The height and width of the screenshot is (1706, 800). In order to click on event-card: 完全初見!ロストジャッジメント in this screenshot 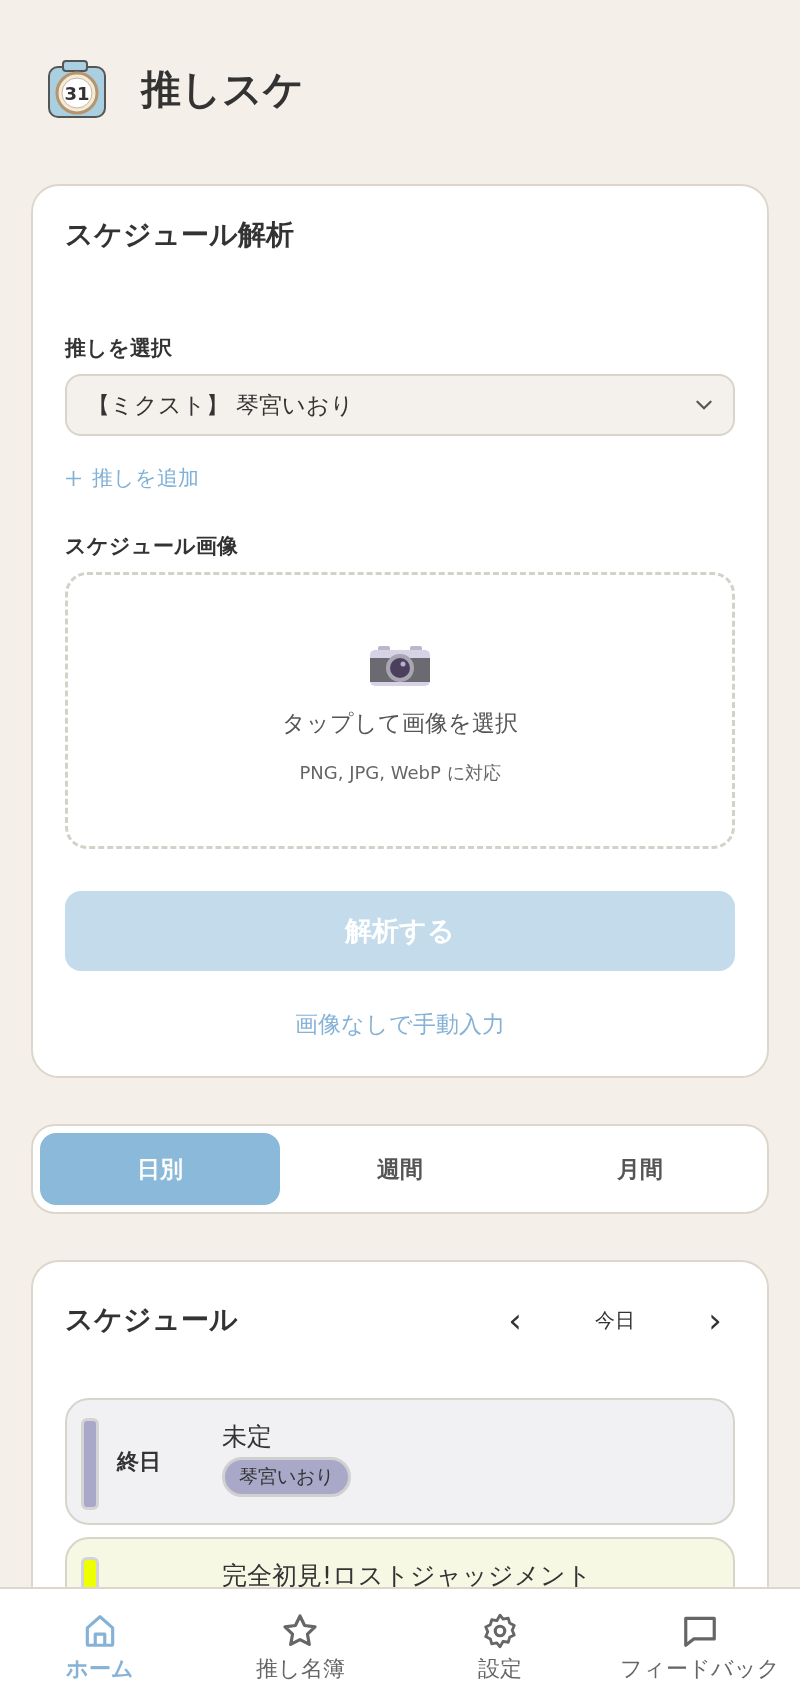, I will do `click(400, 1563)`.